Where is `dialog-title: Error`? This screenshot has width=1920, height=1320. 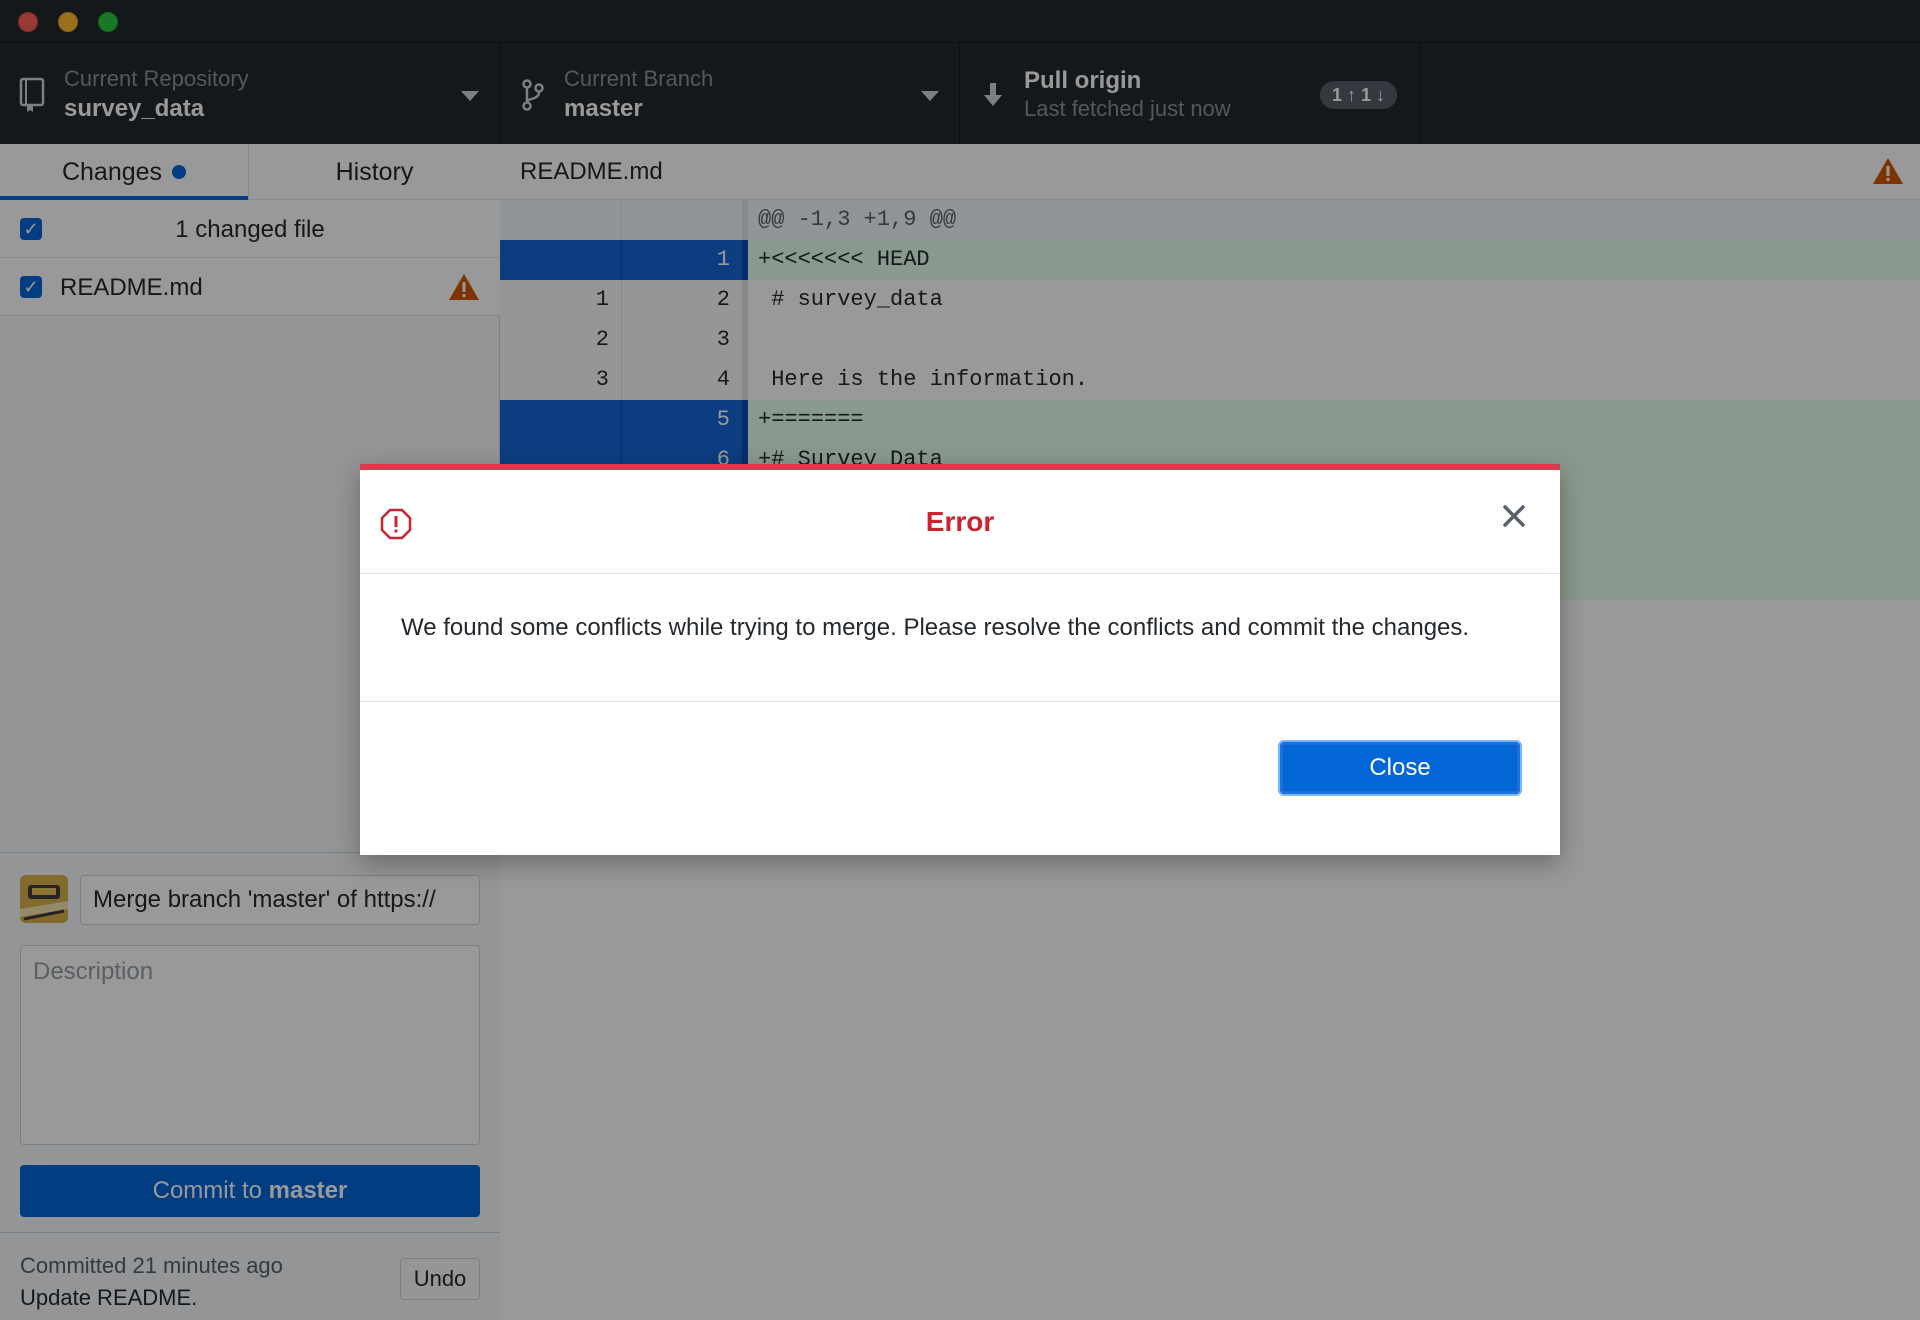 dialog-title: Error is located at coordinates (960, 521).